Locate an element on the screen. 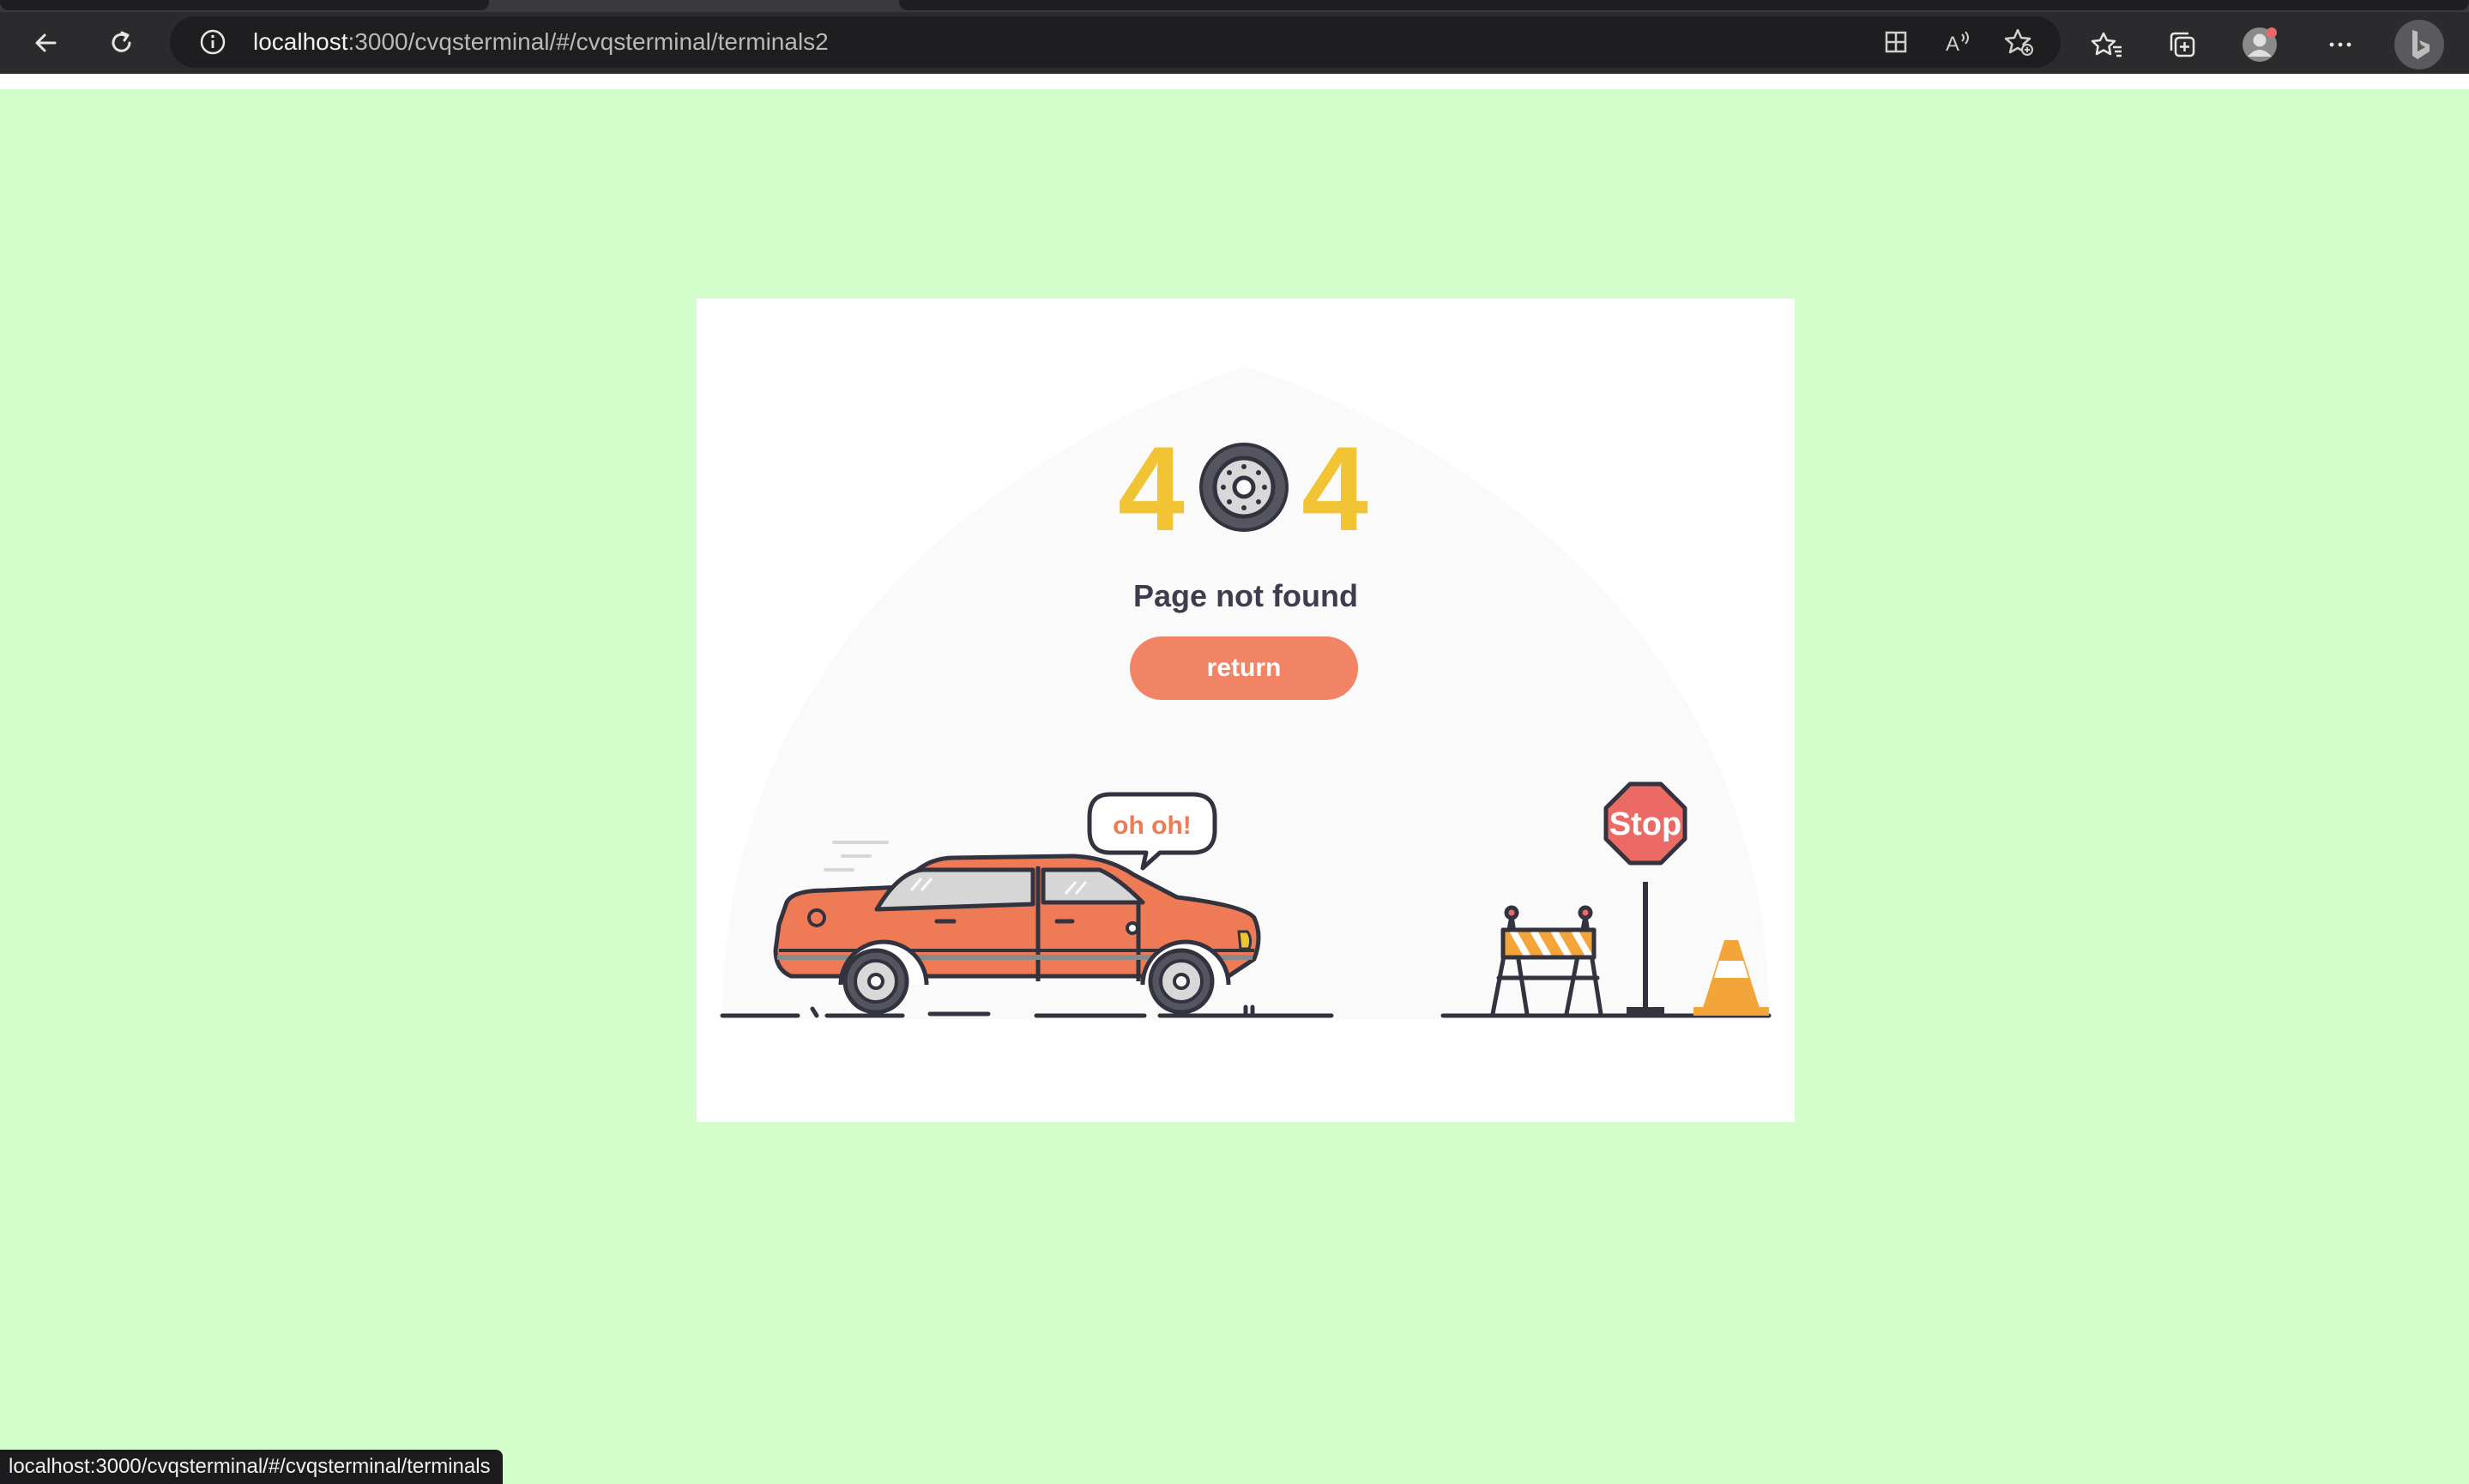 This screenshot has width=2469, height=1484. refresh-icon is located at coordinates (122, 43).